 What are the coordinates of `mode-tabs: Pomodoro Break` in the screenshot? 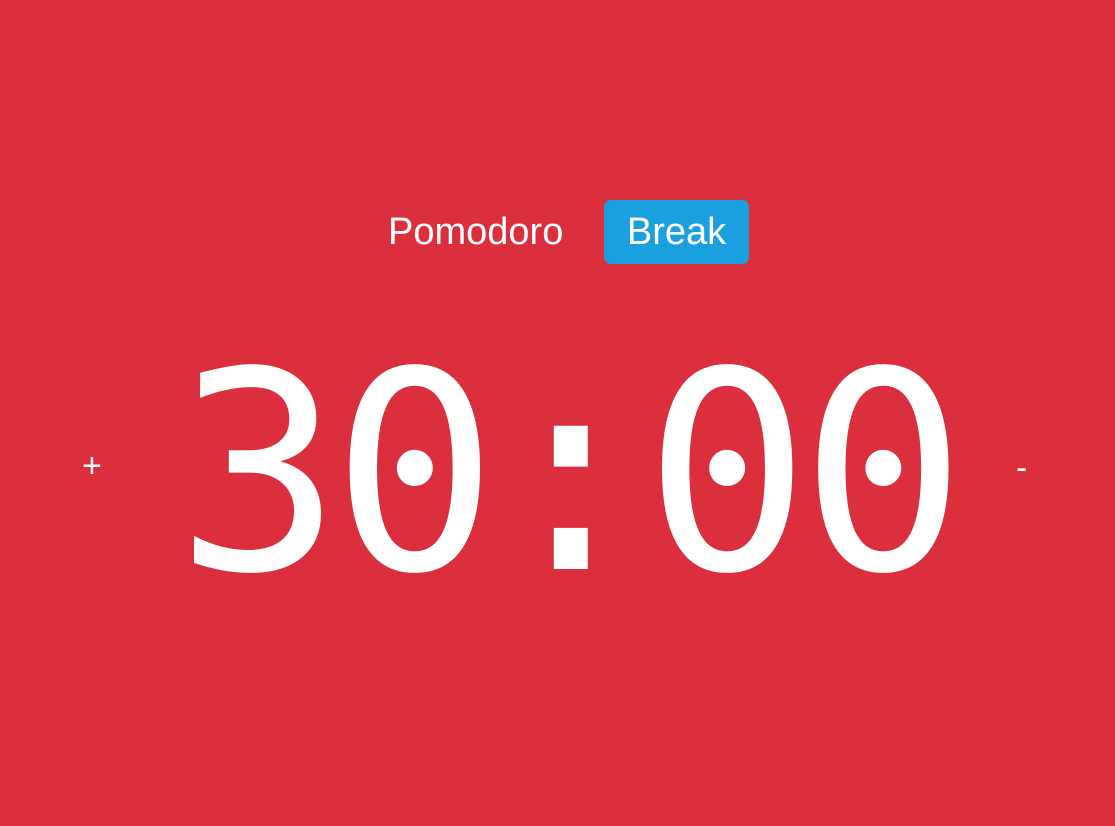 It's located at (557, 232).